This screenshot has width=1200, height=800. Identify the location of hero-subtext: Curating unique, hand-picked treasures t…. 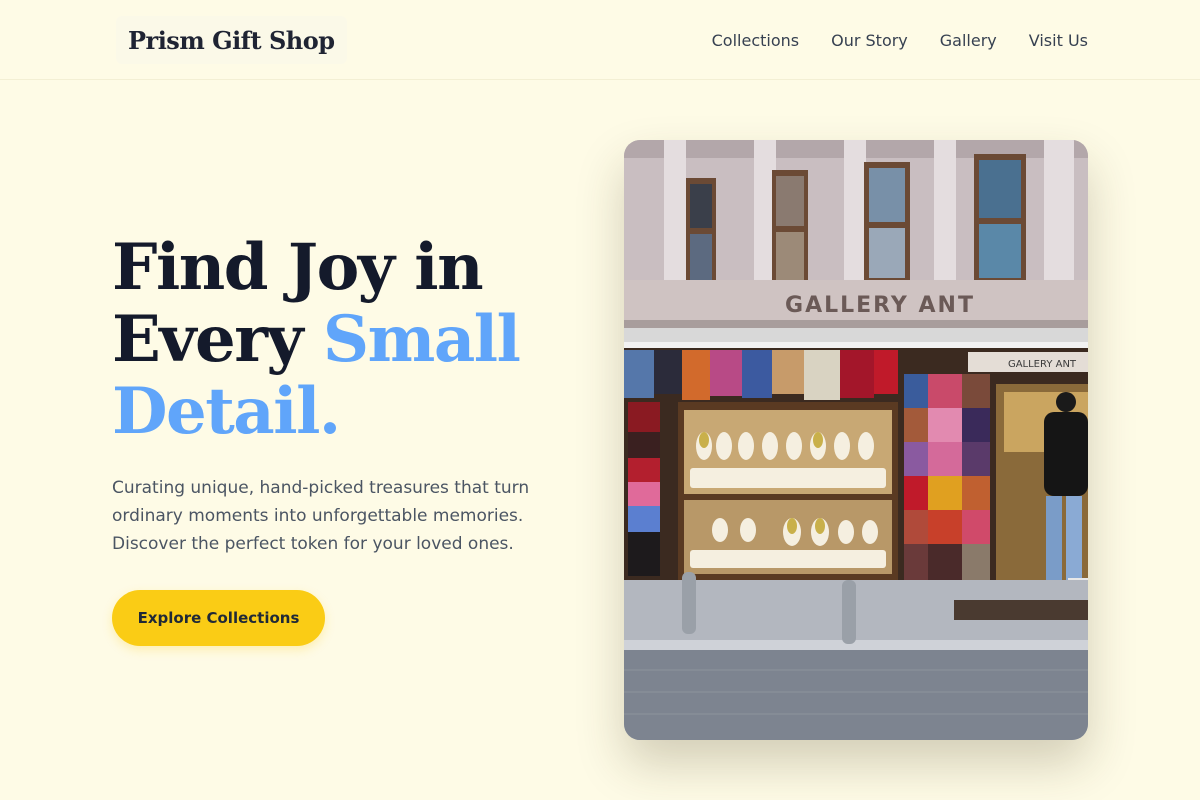
(321, 516).